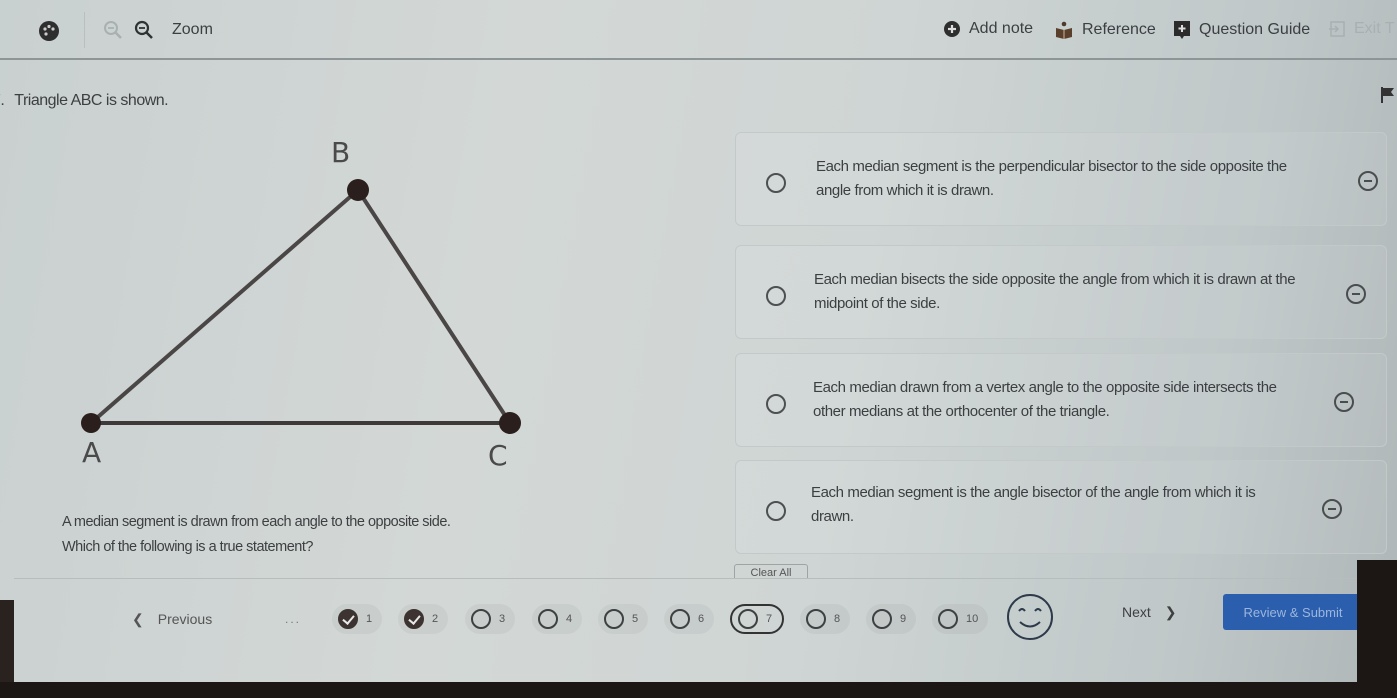  I want to click on smiley-face-icon, so click(1030, 617).